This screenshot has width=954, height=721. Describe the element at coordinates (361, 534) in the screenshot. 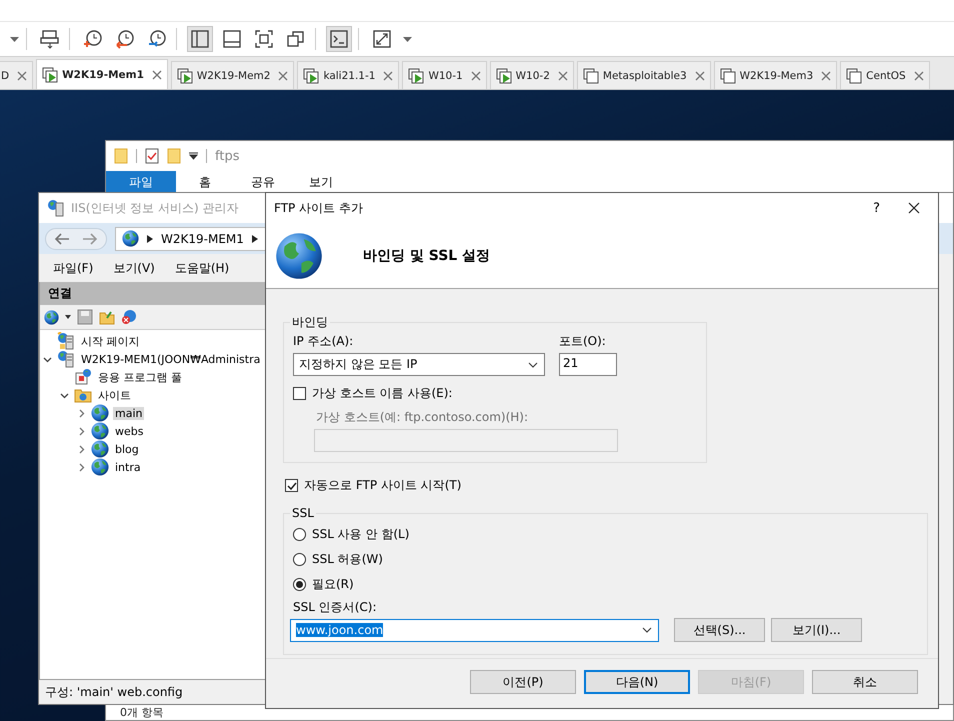

I see `radio-label: SSL 사용 안 함(L)` at that location.